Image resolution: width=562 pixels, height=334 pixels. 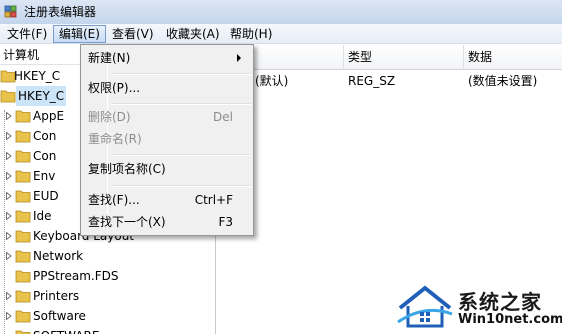 I want to click on column-data-header: 数据, so click(x=512, y=57).